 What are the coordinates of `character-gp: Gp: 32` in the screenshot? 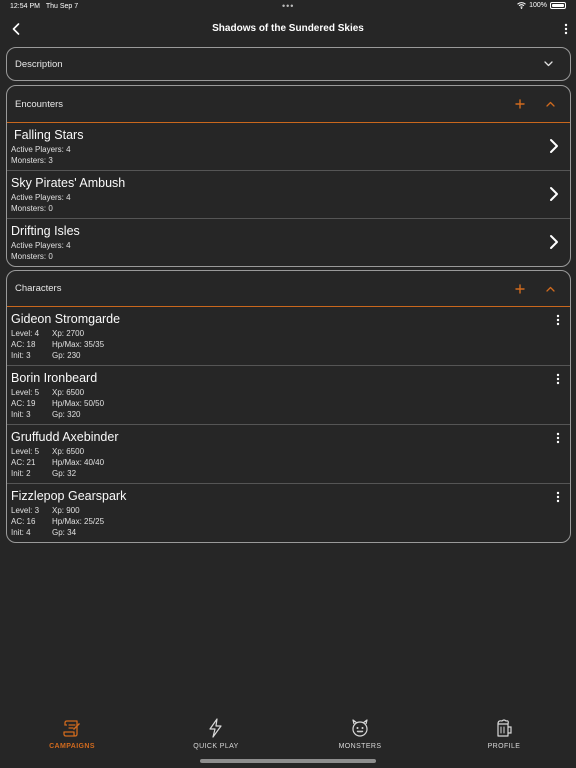 It's located at (64, 473).